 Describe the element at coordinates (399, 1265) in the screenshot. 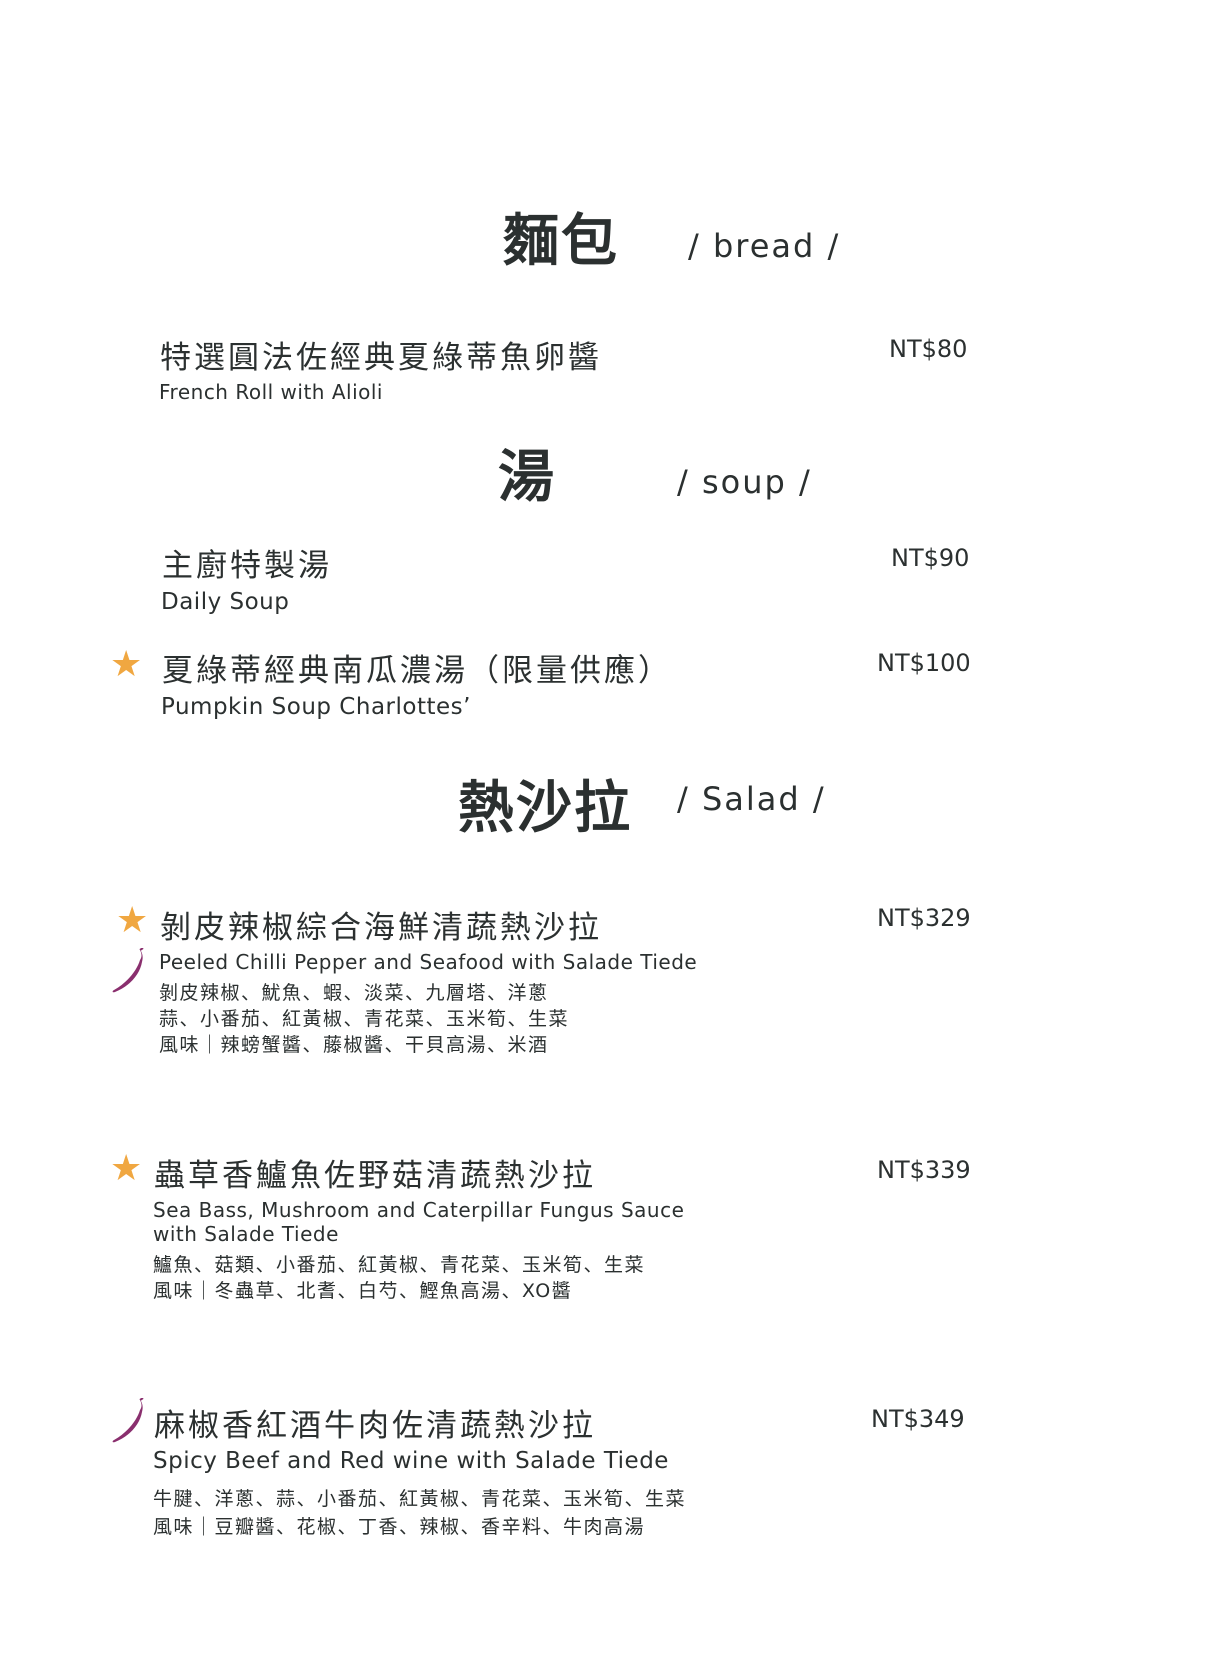

I see `ingredients-line: 鱸魚、菇類、小番茄、紅黃椒、青花菜、玉米筍、生菜` at that location.